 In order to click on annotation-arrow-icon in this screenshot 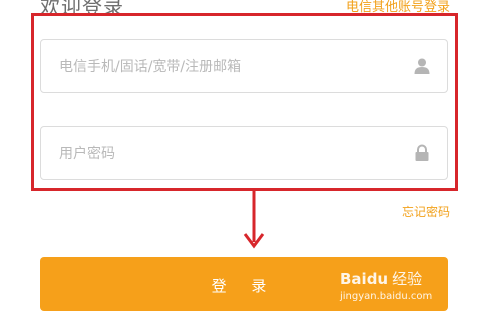, I will do `click(254, 219)`.